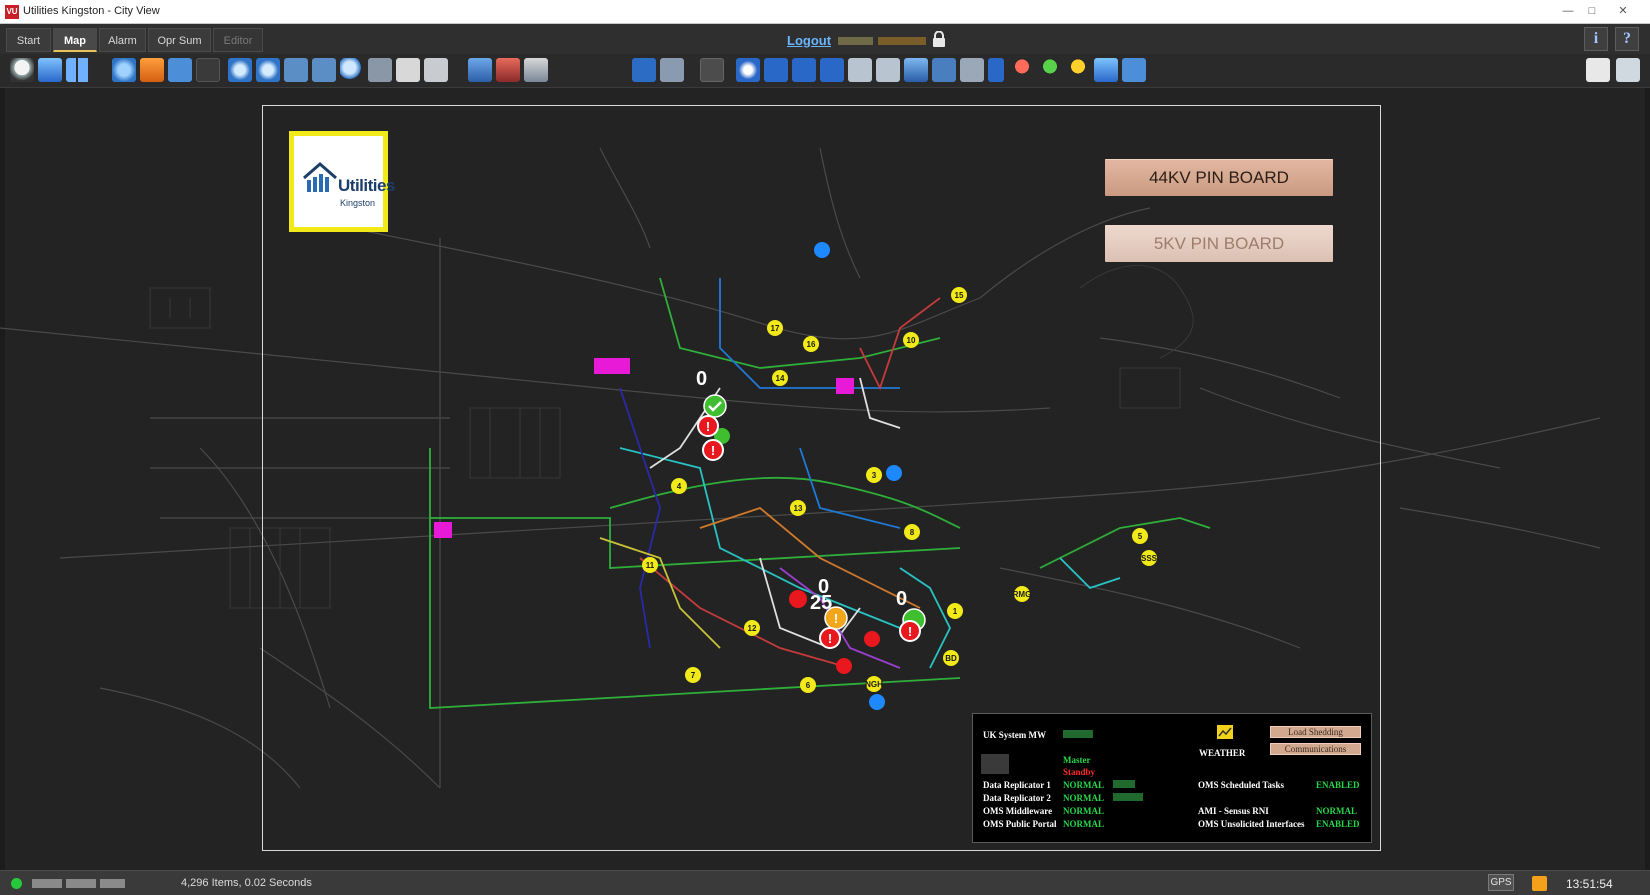 The image size is (1650, 895). Describe the element at coordinates (809, 40) in the screenshot. I see `logout-link: Logout` at that location.